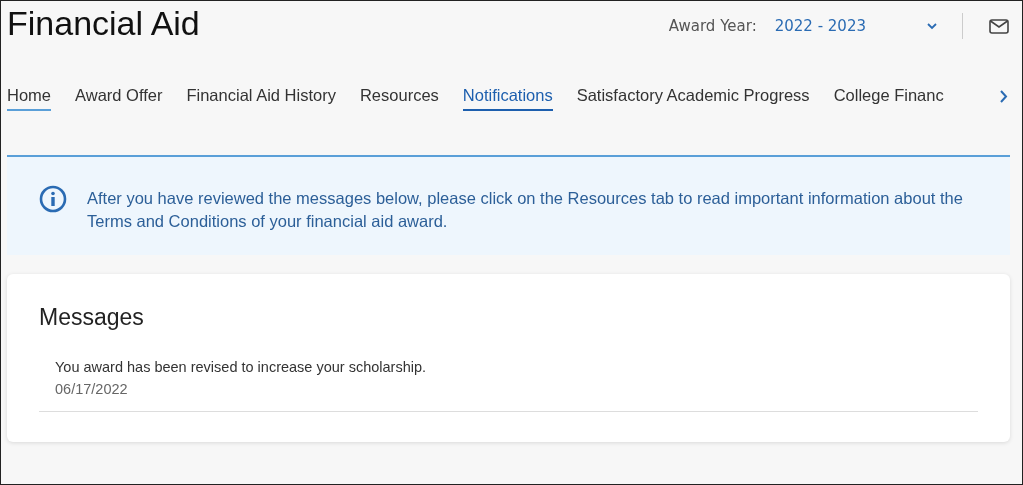 This screenshot has height=485, width=1023. I want to click on award-year-label: Award Year:, so click(712, 26).